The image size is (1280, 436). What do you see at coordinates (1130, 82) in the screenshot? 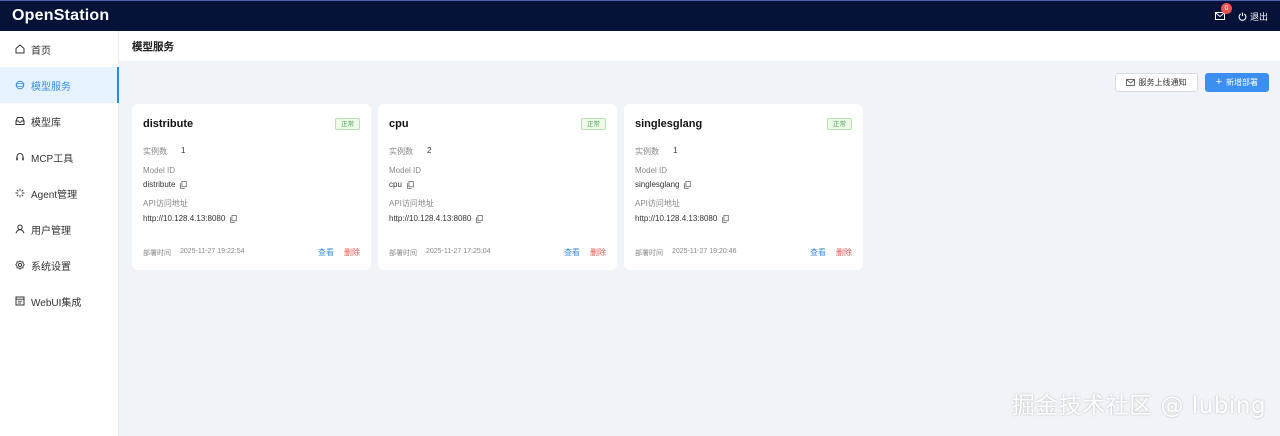
I see `mail-icon` at bounding box center [1130, 82].